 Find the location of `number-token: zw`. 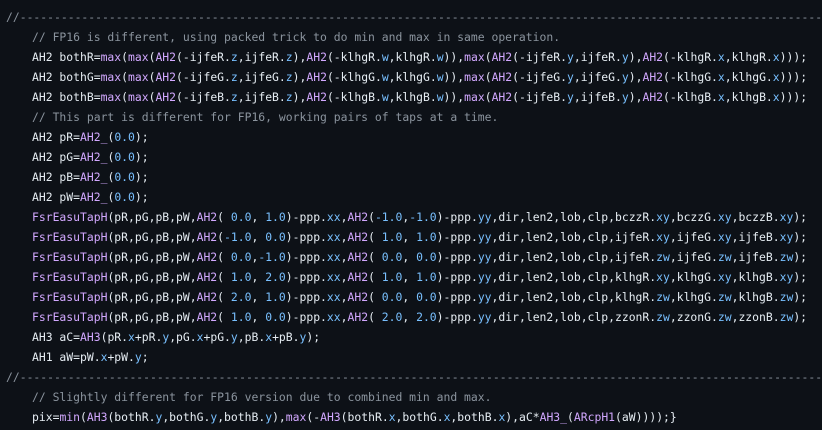

number-token: zw is located at coordinates (786, 257).